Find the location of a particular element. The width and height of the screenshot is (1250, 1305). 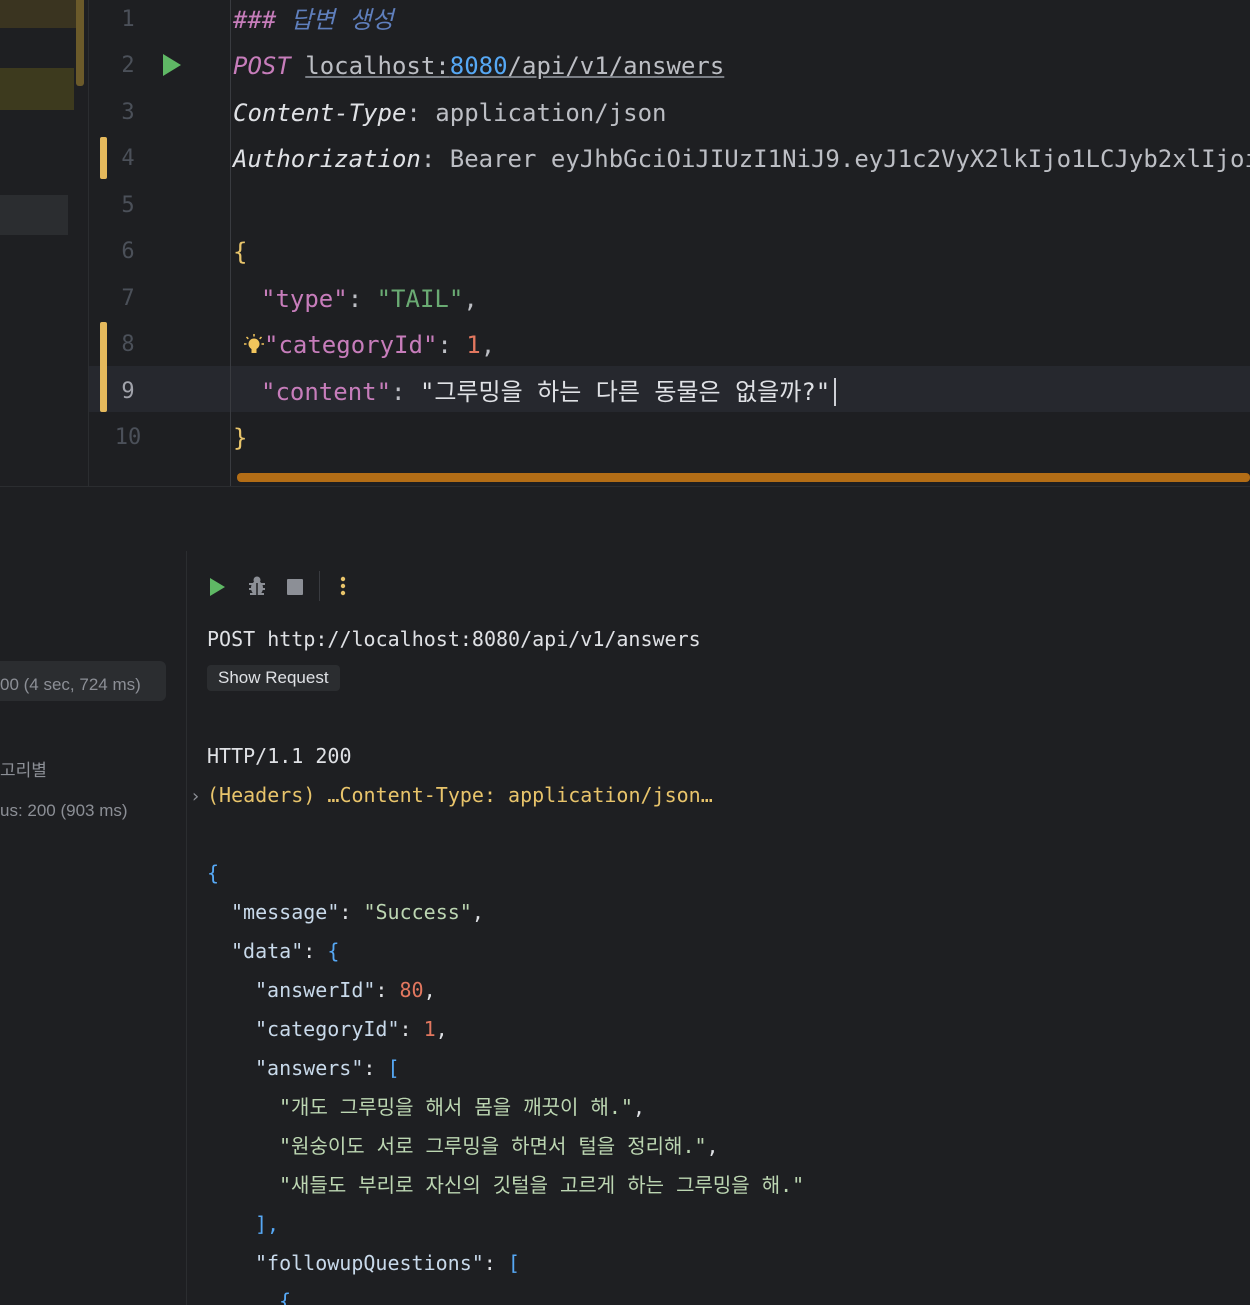

line-number: 5 is located at coordinates (128, 205).